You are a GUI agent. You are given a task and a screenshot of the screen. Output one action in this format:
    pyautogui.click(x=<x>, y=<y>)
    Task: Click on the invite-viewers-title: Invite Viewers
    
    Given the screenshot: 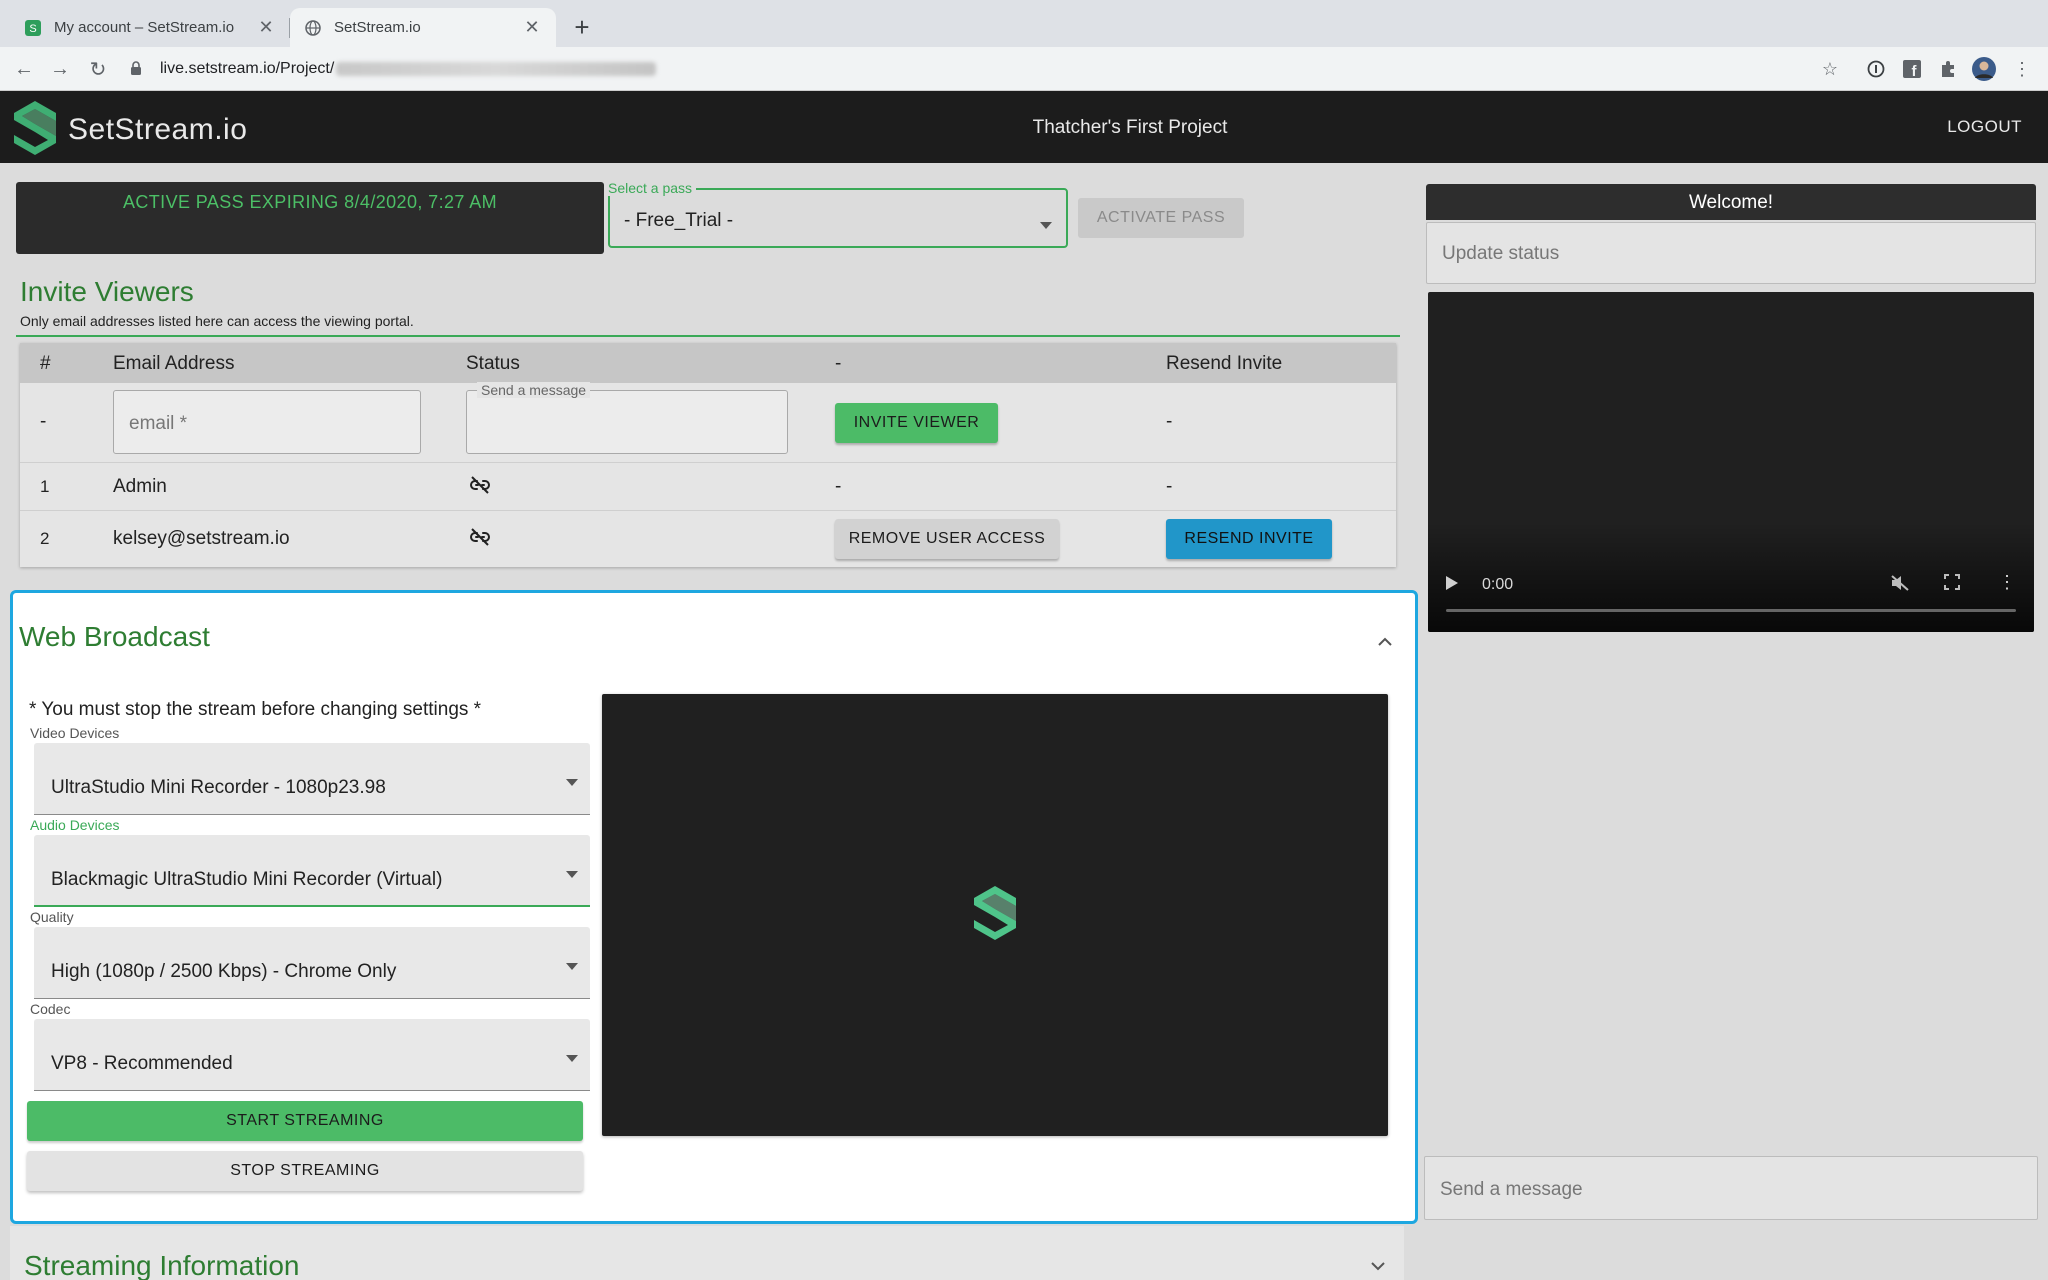 What is the action you would take?
    pyautogui.click(x=107, y=291)
    